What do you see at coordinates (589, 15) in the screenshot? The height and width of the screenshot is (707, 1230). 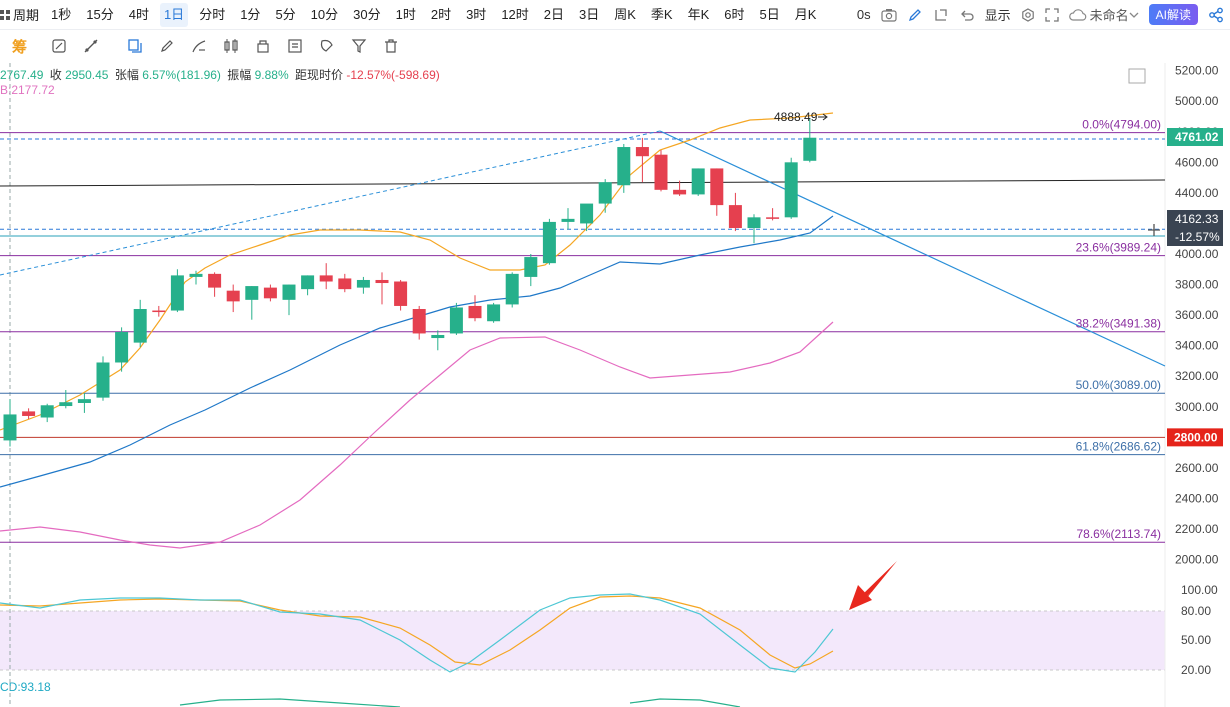 I see `period-tab: 3日` at bounding box center [589, 15].